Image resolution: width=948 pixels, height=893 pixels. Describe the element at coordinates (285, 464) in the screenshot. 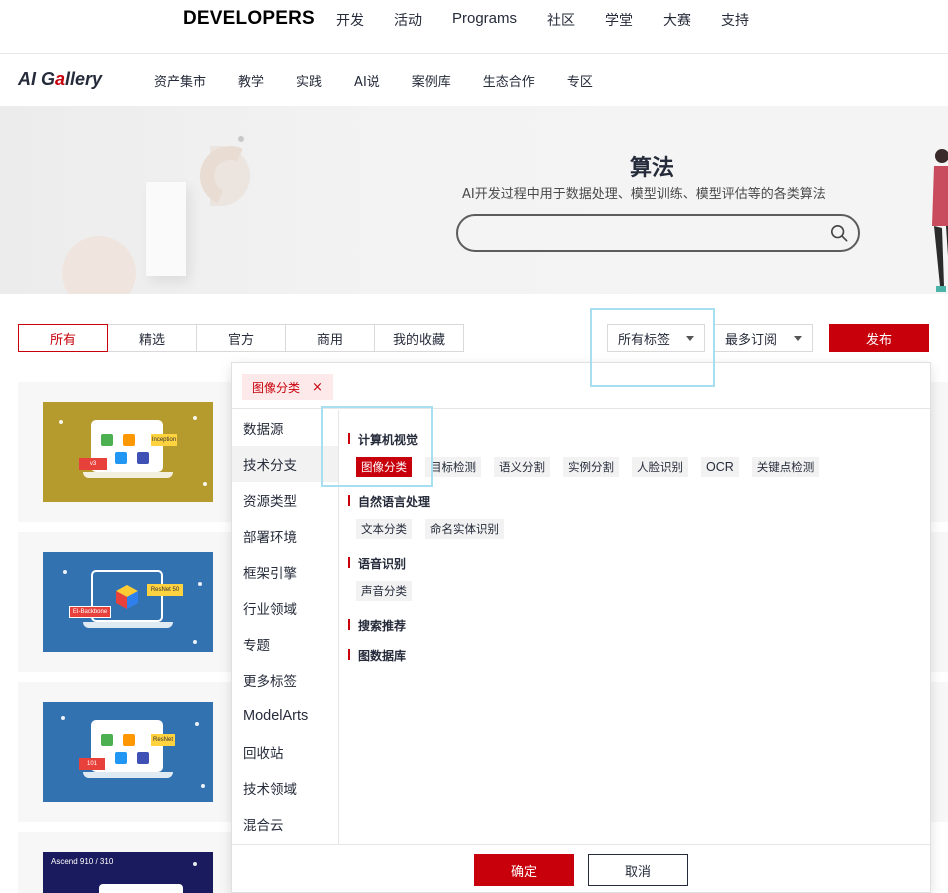

I see `category-tech-branch: 技术分支` at that location.